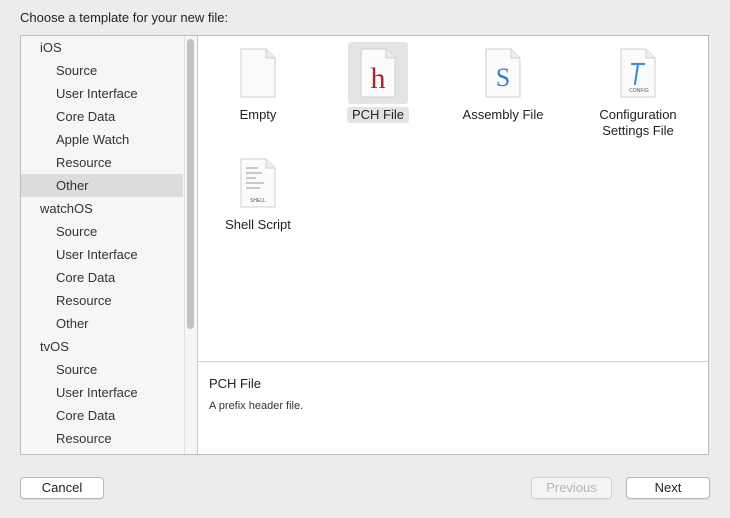 Image resolution: width=730 pixels, height=518 pixels. I want to click on template-label: Configuration Settings File, so click(638, 122).